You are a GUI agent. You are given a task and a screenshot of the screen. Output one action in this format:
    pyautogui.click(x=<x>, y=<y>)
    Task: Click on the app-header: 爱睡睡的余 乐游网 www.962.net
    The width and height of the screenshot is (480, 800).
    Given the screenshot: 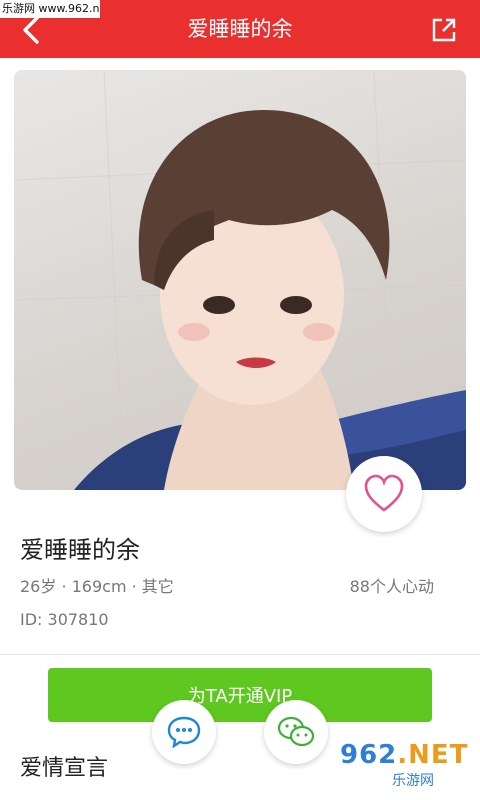 What is the action you would take?
    pyautogui.click(x=240, y=29)
    